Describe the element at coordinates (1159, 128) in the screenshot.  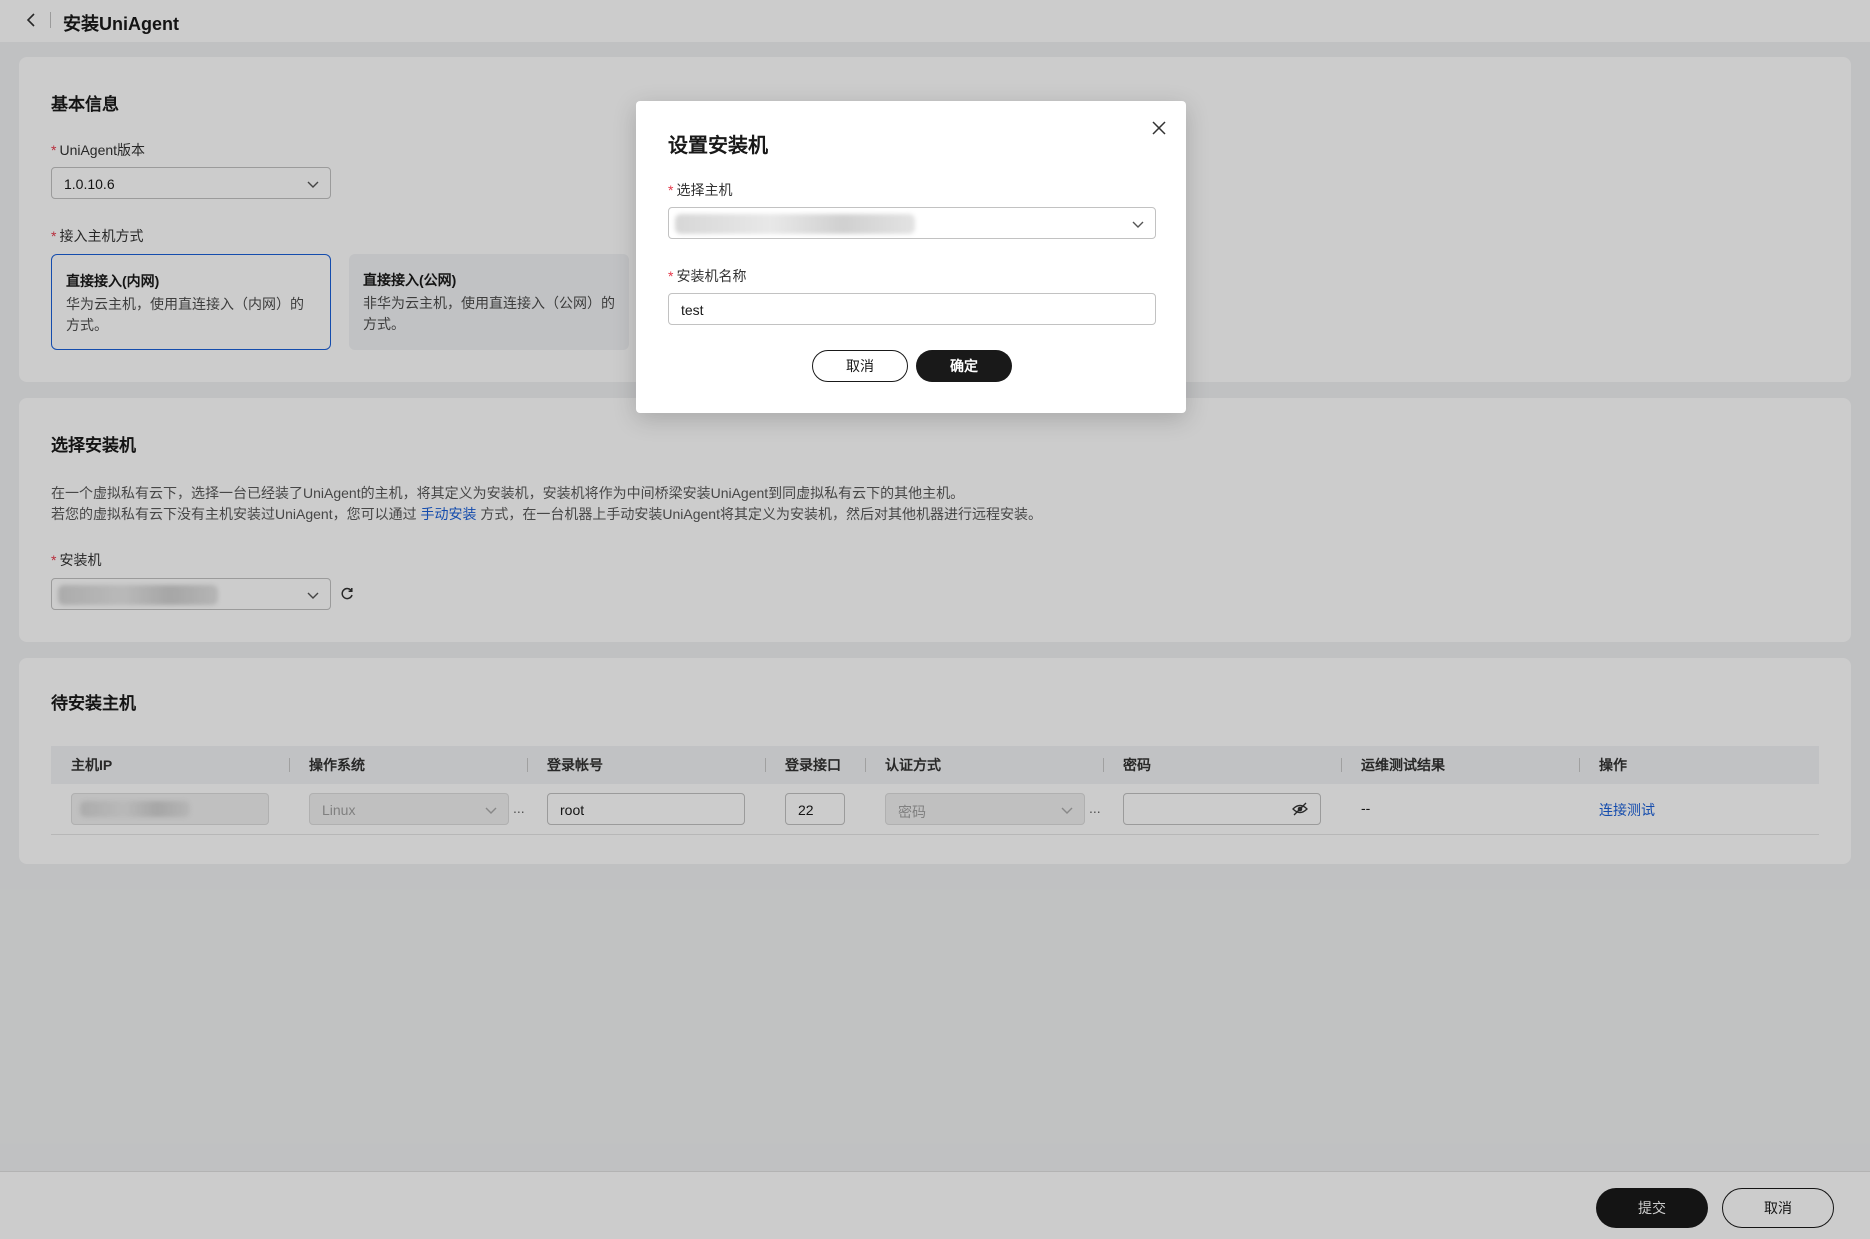
I see `close-icon` at that location.